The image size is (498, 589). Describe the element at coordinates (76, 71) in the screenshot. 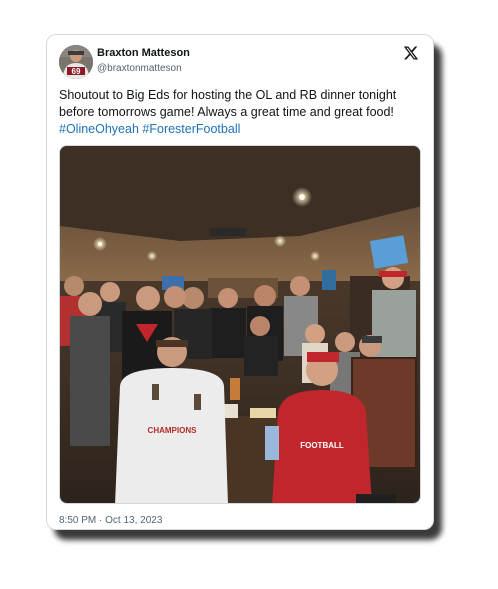

I see `avatar-jersey-number: 69` at that location.